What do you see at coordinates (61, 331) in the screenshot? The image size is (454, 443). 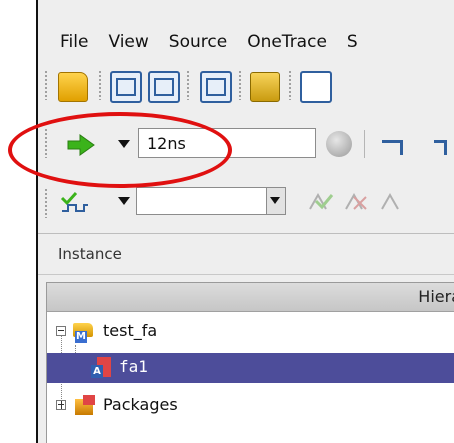 I see `collapse-icon` at bounding box center [61, 331].